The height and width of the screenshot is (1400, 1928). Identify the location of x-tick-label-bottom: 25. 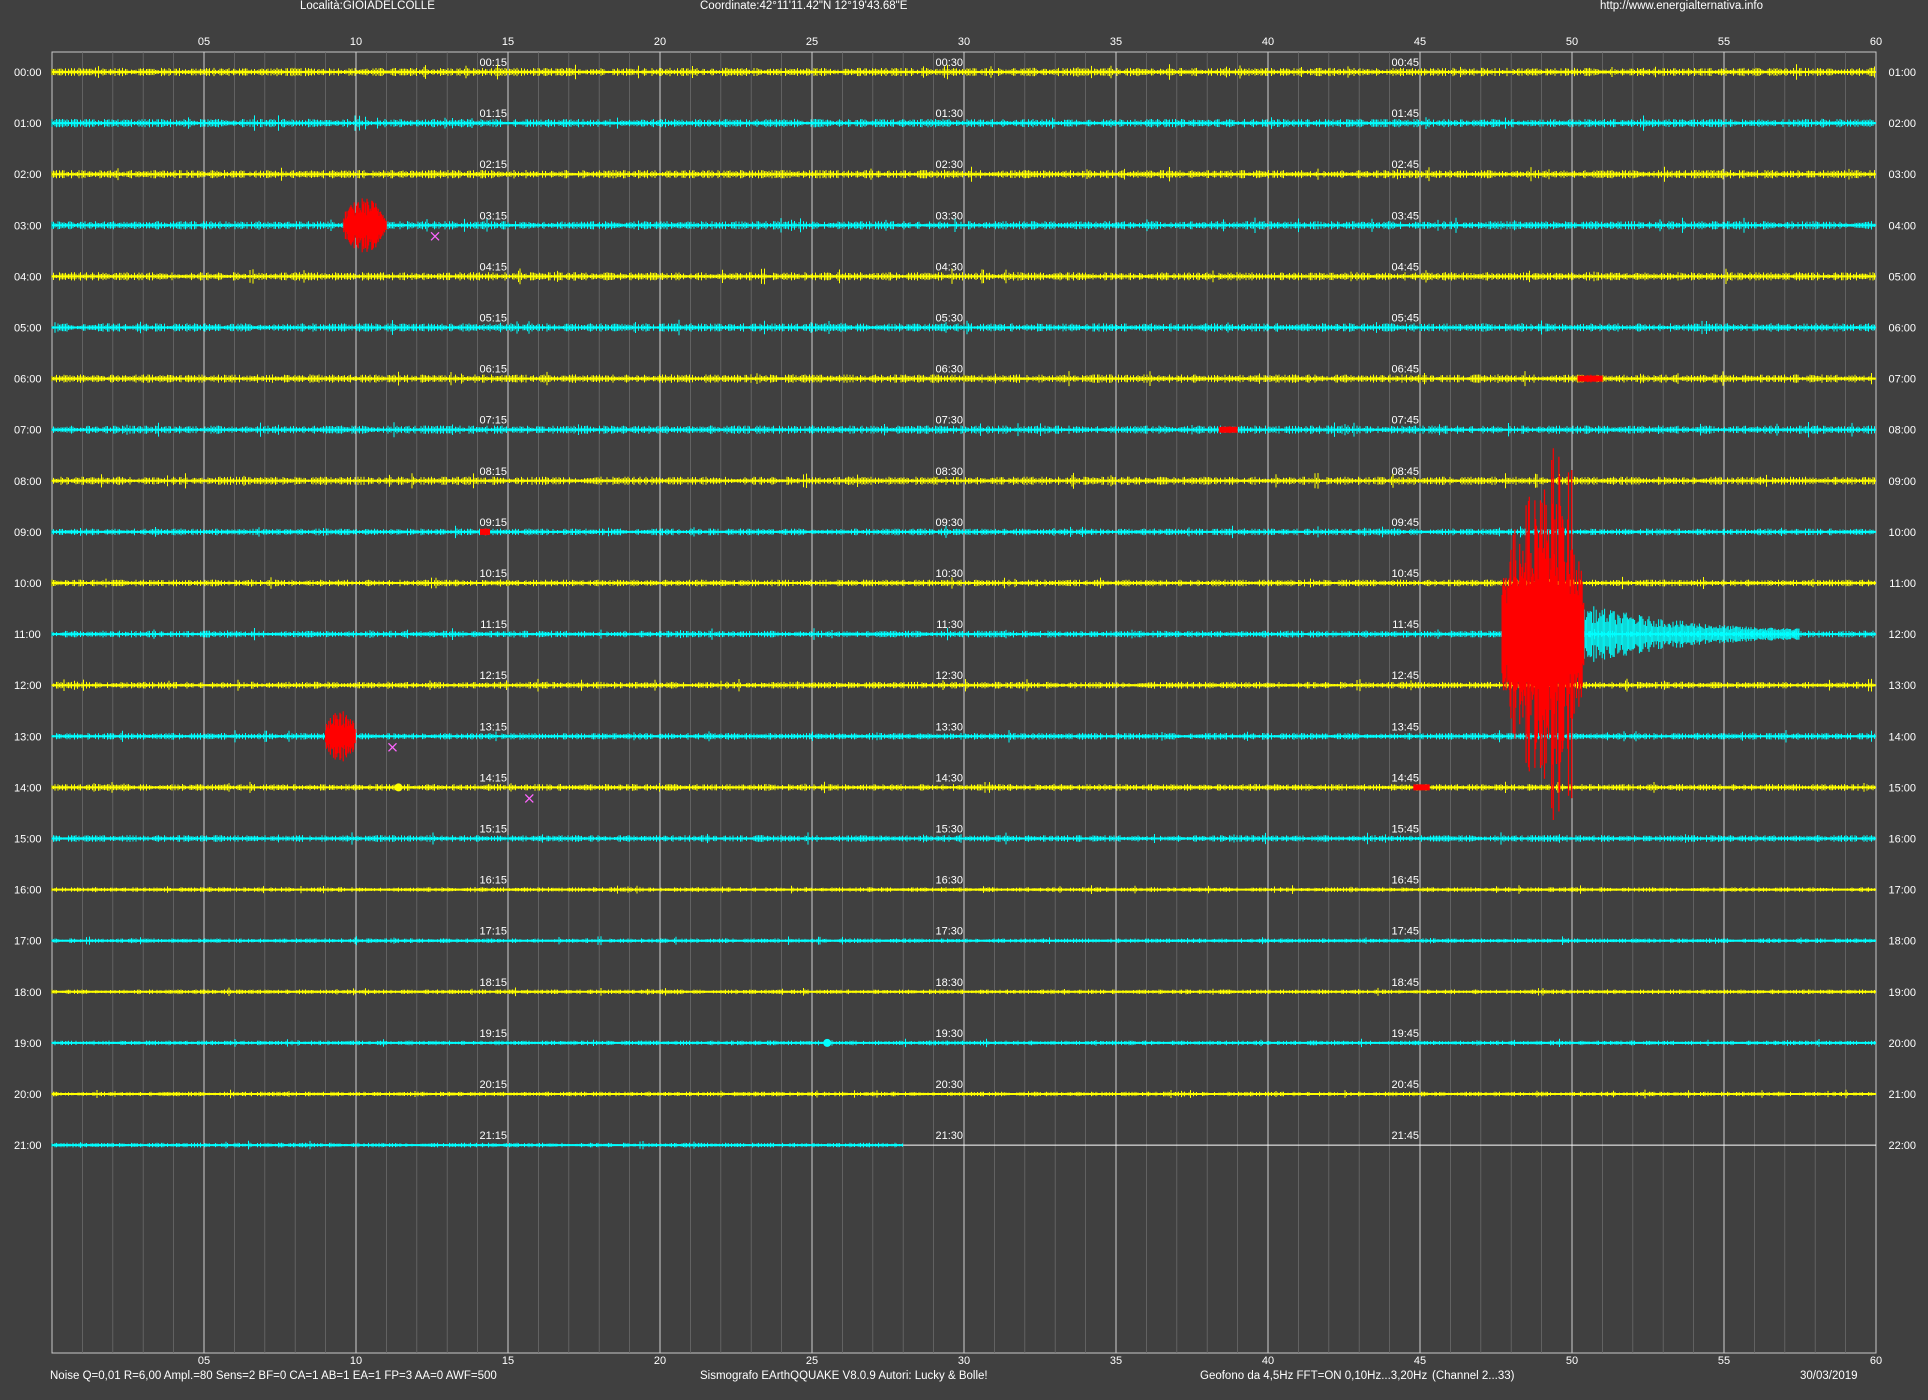
(812, 1361).